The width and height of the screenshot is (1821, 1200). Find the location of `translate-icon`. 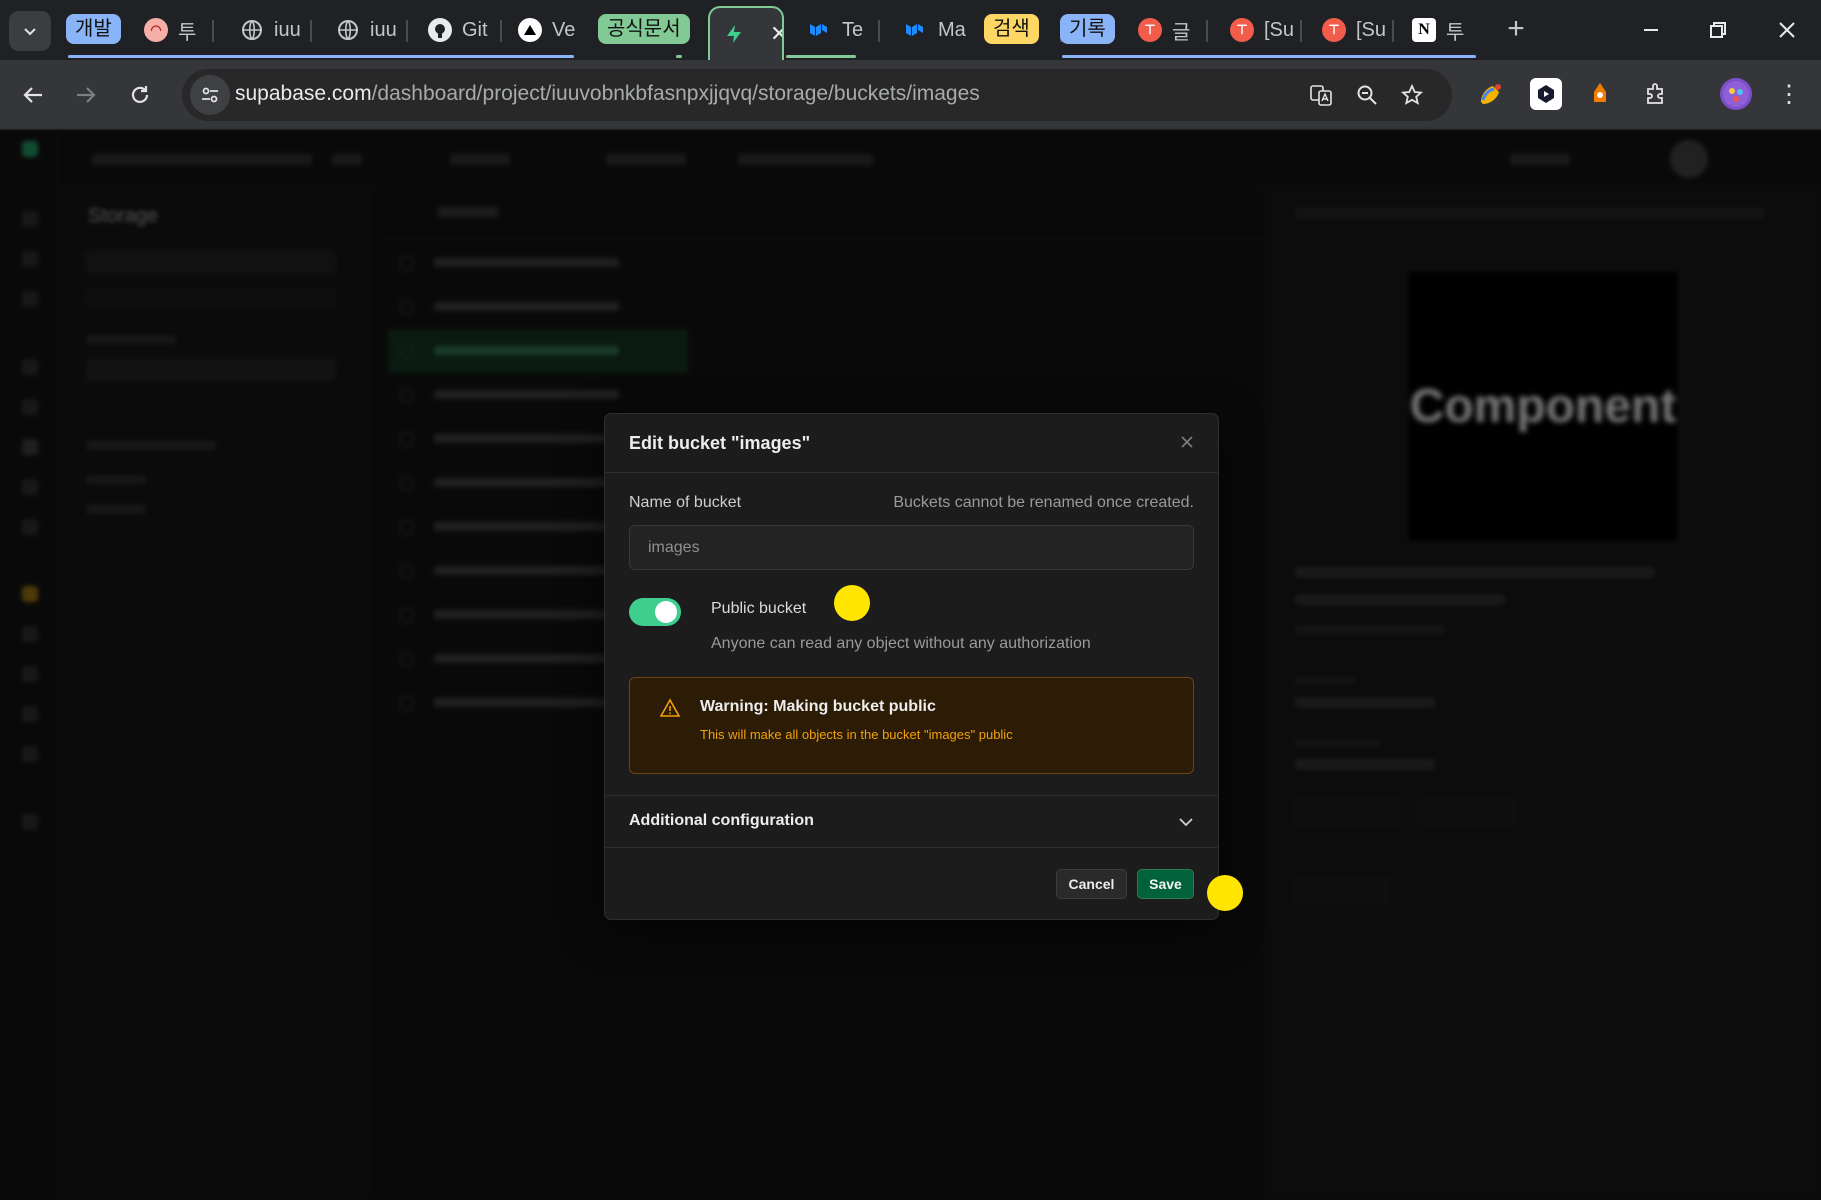

translate-icon is located at coordinates (1321, 95).